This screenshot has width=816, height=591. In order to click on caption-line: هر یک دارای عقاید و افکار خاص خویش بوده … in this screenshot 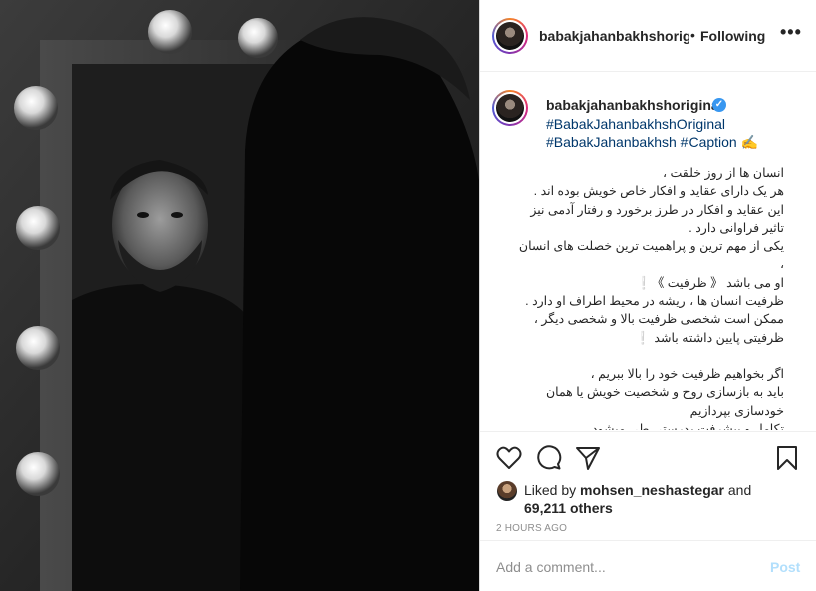, I will do `click(658, 191)`.